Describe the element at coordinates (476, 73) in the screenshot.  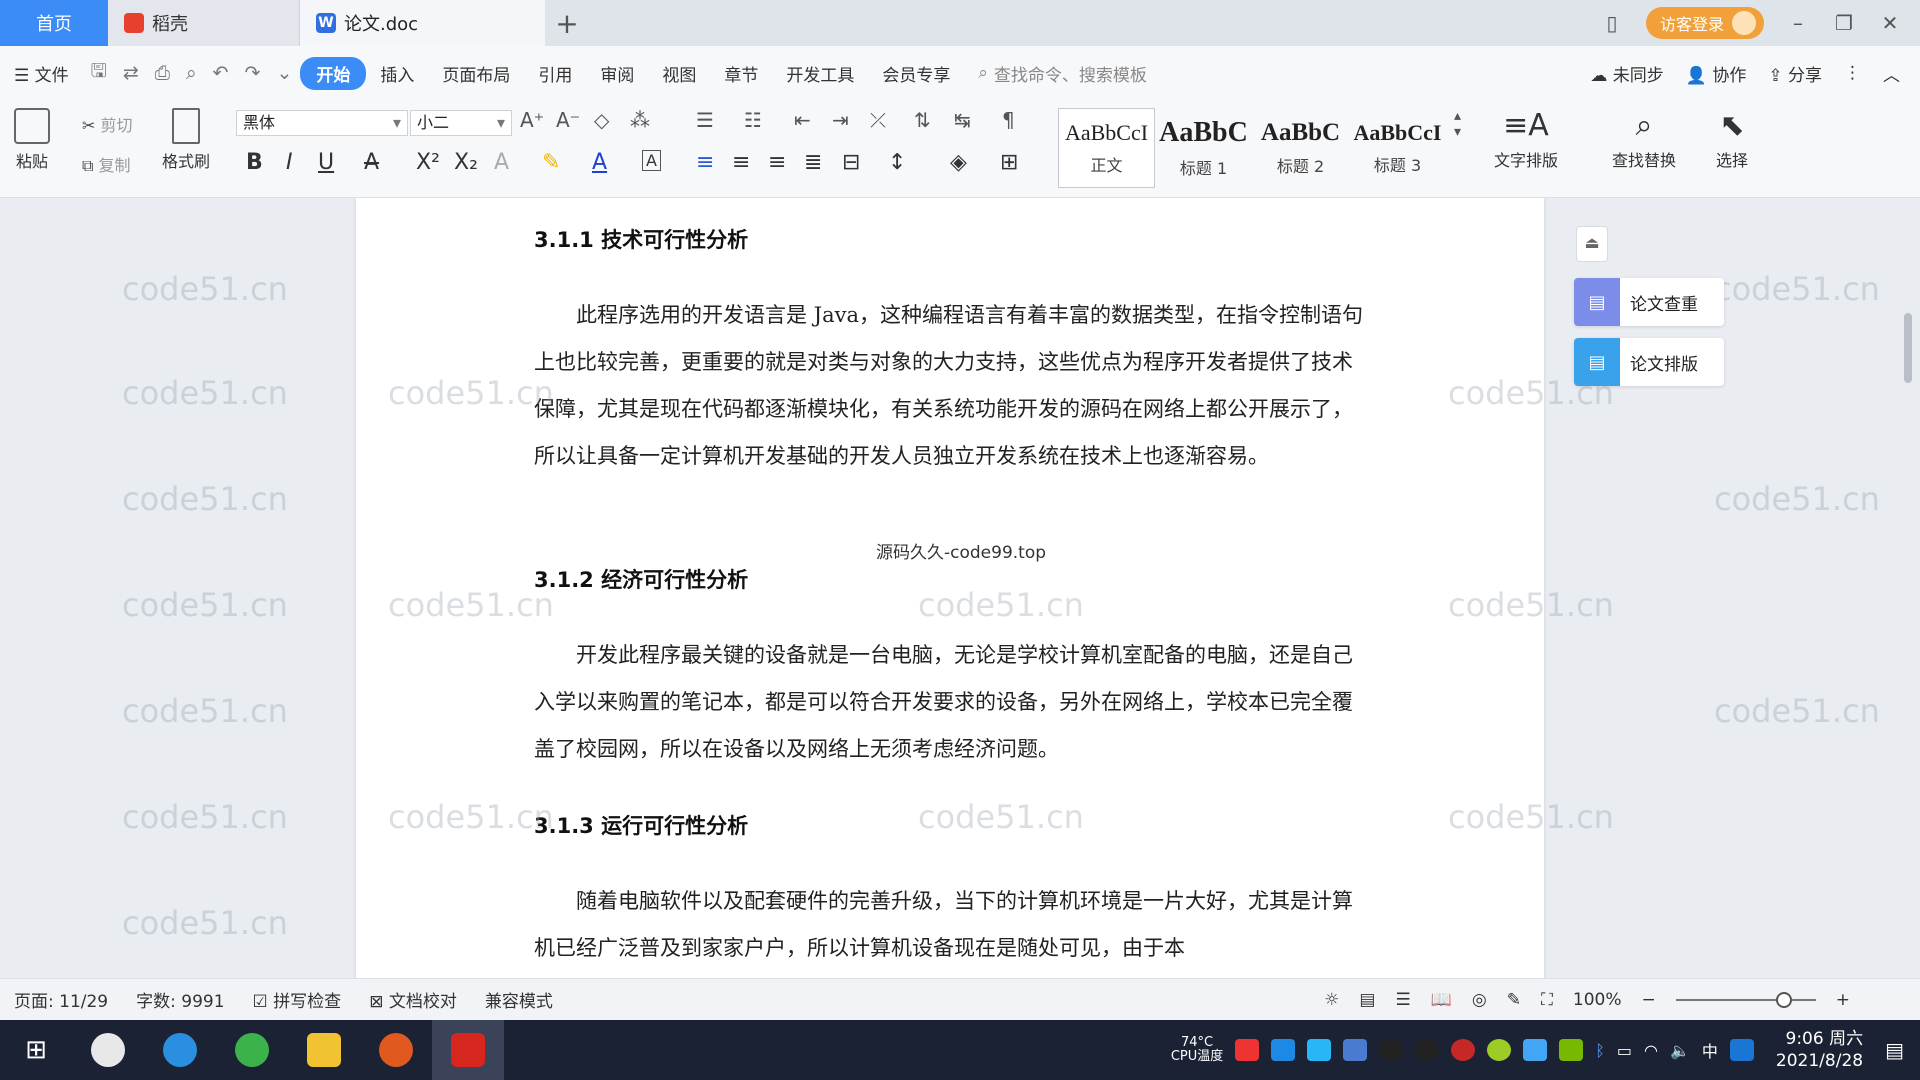
I see `menu-page-layout: 页面布局` at that location.